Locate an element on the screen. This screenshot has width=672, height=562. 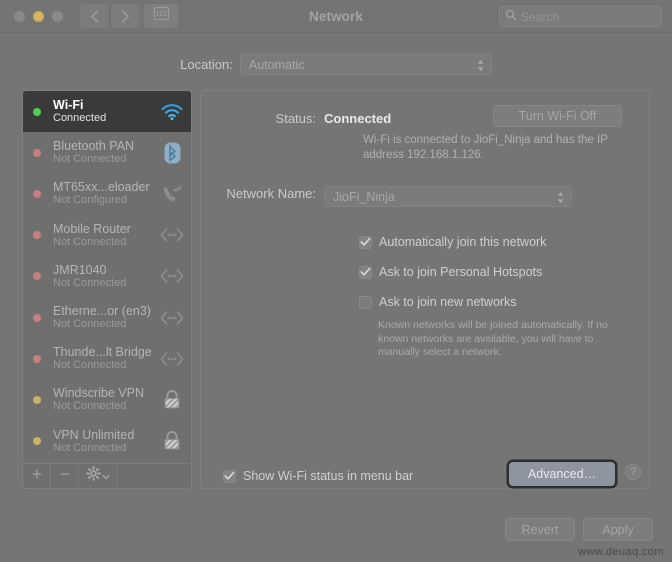
location-label: Location: is located at coordinates (206, 64).